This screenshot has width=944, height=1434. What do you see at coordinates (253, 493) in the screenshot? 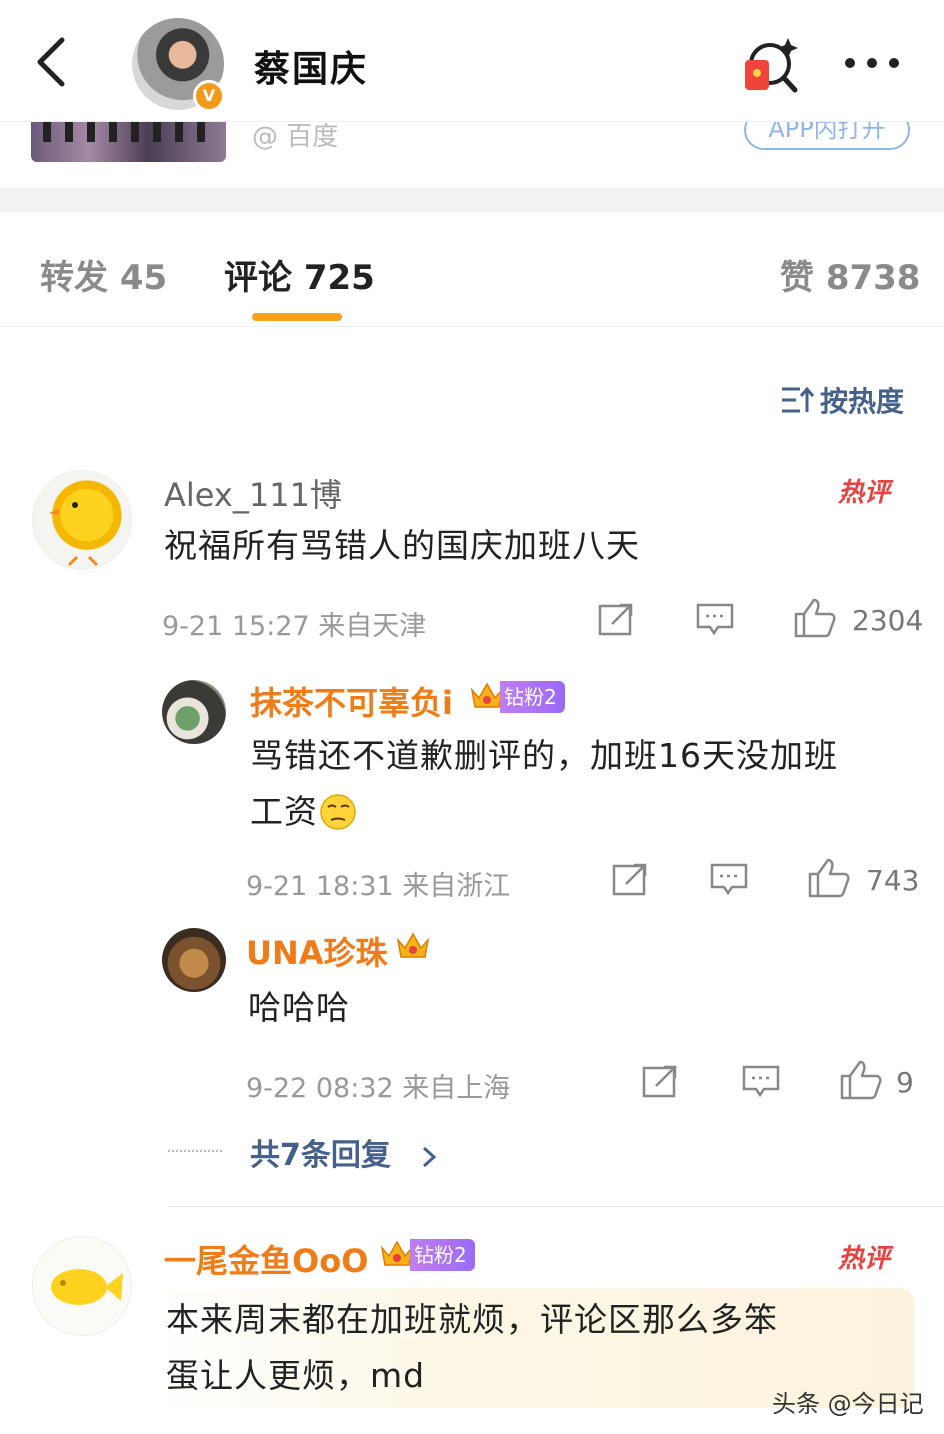
I see `comment-username: Alex_111博` at bounding box center [253, 493].